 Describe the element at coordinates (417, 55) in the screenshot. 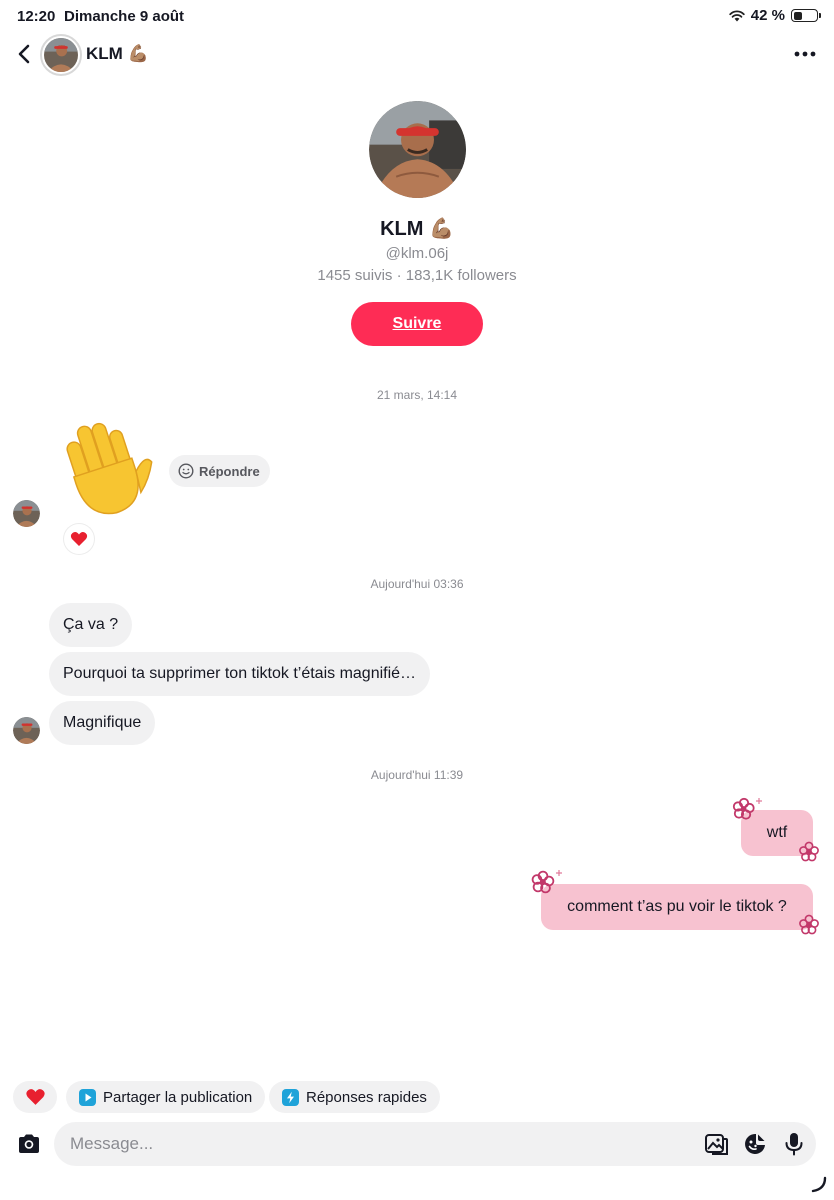

I see `chat-header: KLM 💪🏽` at that location.